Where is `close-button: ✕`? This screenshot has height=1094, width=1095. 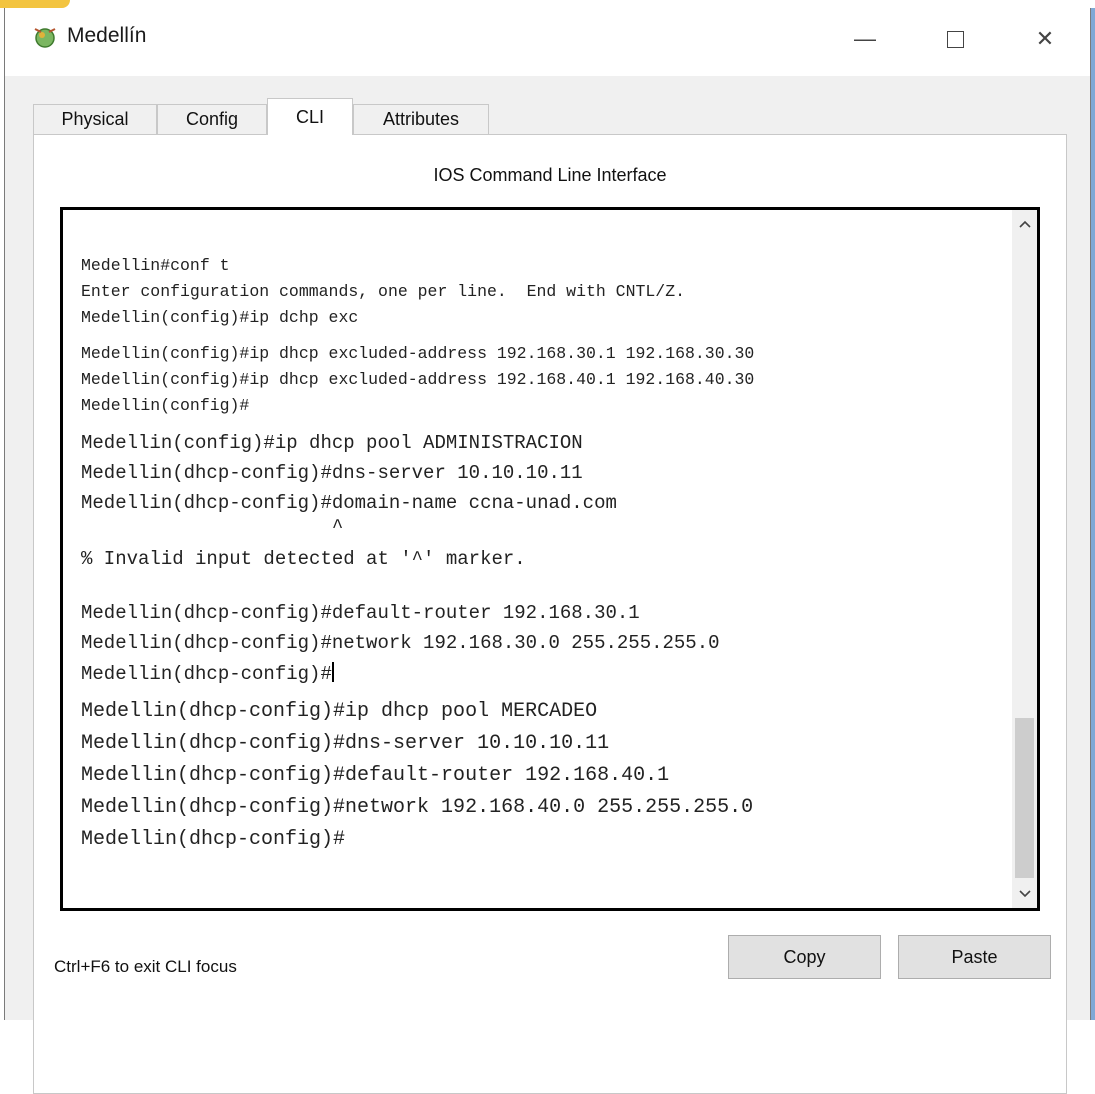 close-button: ✕ is located at coordinates (1045, 39).